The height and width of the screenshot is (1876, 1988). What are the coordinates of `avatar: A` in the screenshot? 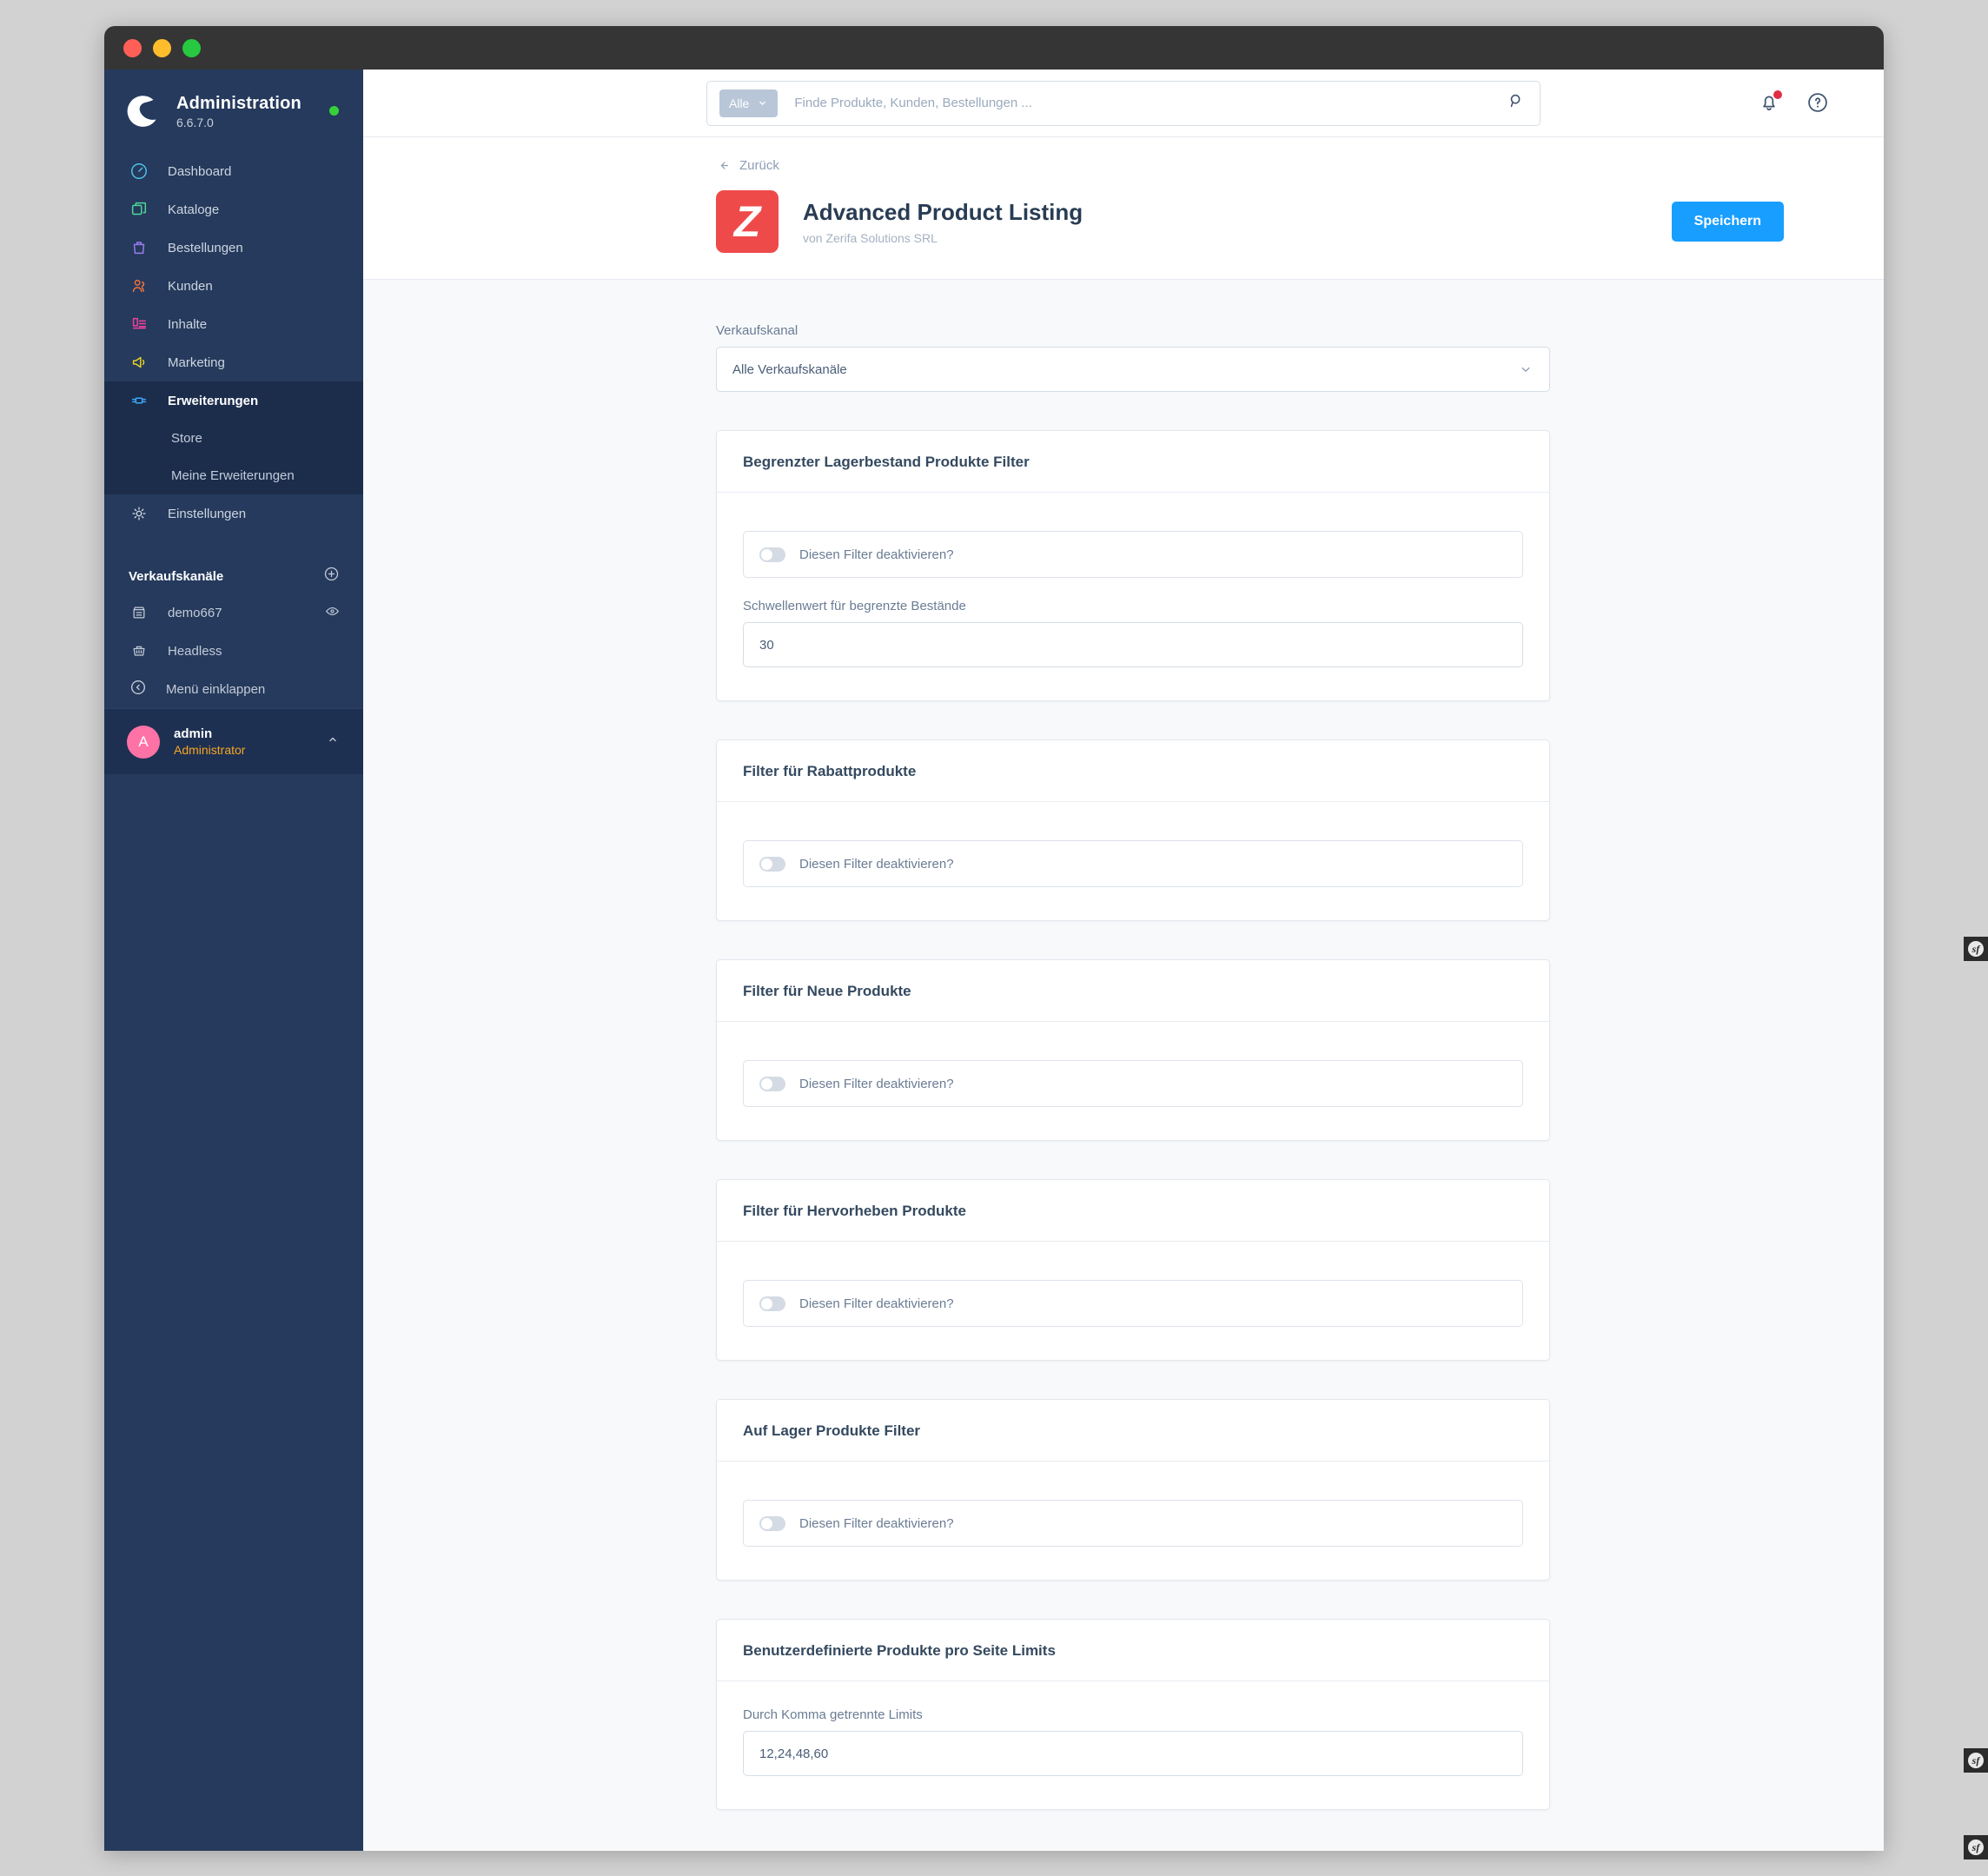 It's located at (143, 742).